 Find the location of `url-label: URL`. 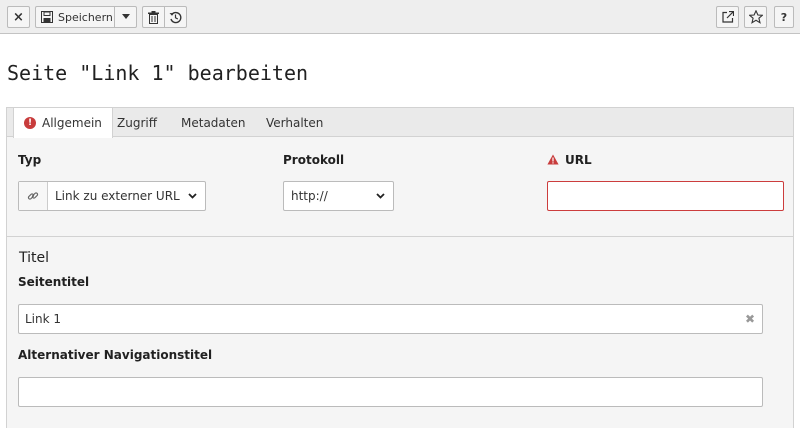

url-label: URL is located at coordinates (578, 160).